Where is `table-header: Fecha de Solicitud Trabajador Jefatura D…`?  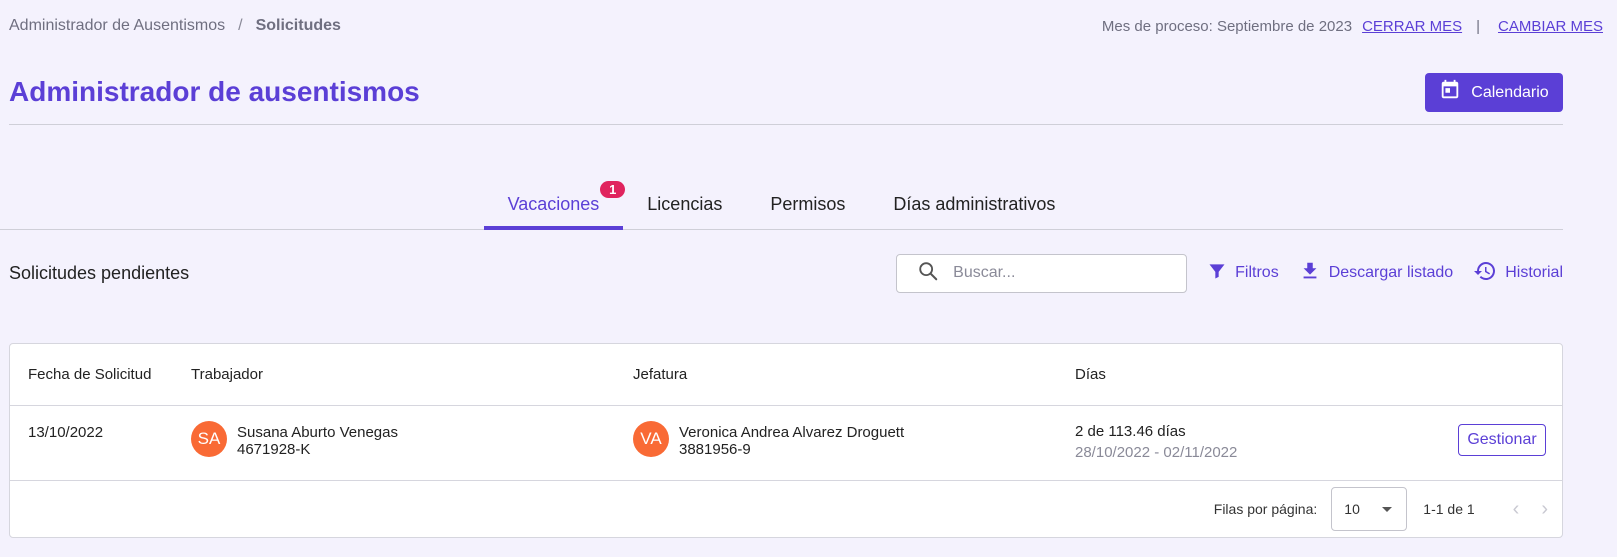 table-header: Fecha de Solicitud Trabajador Jefatura D… is located at coordinates (786, 375).